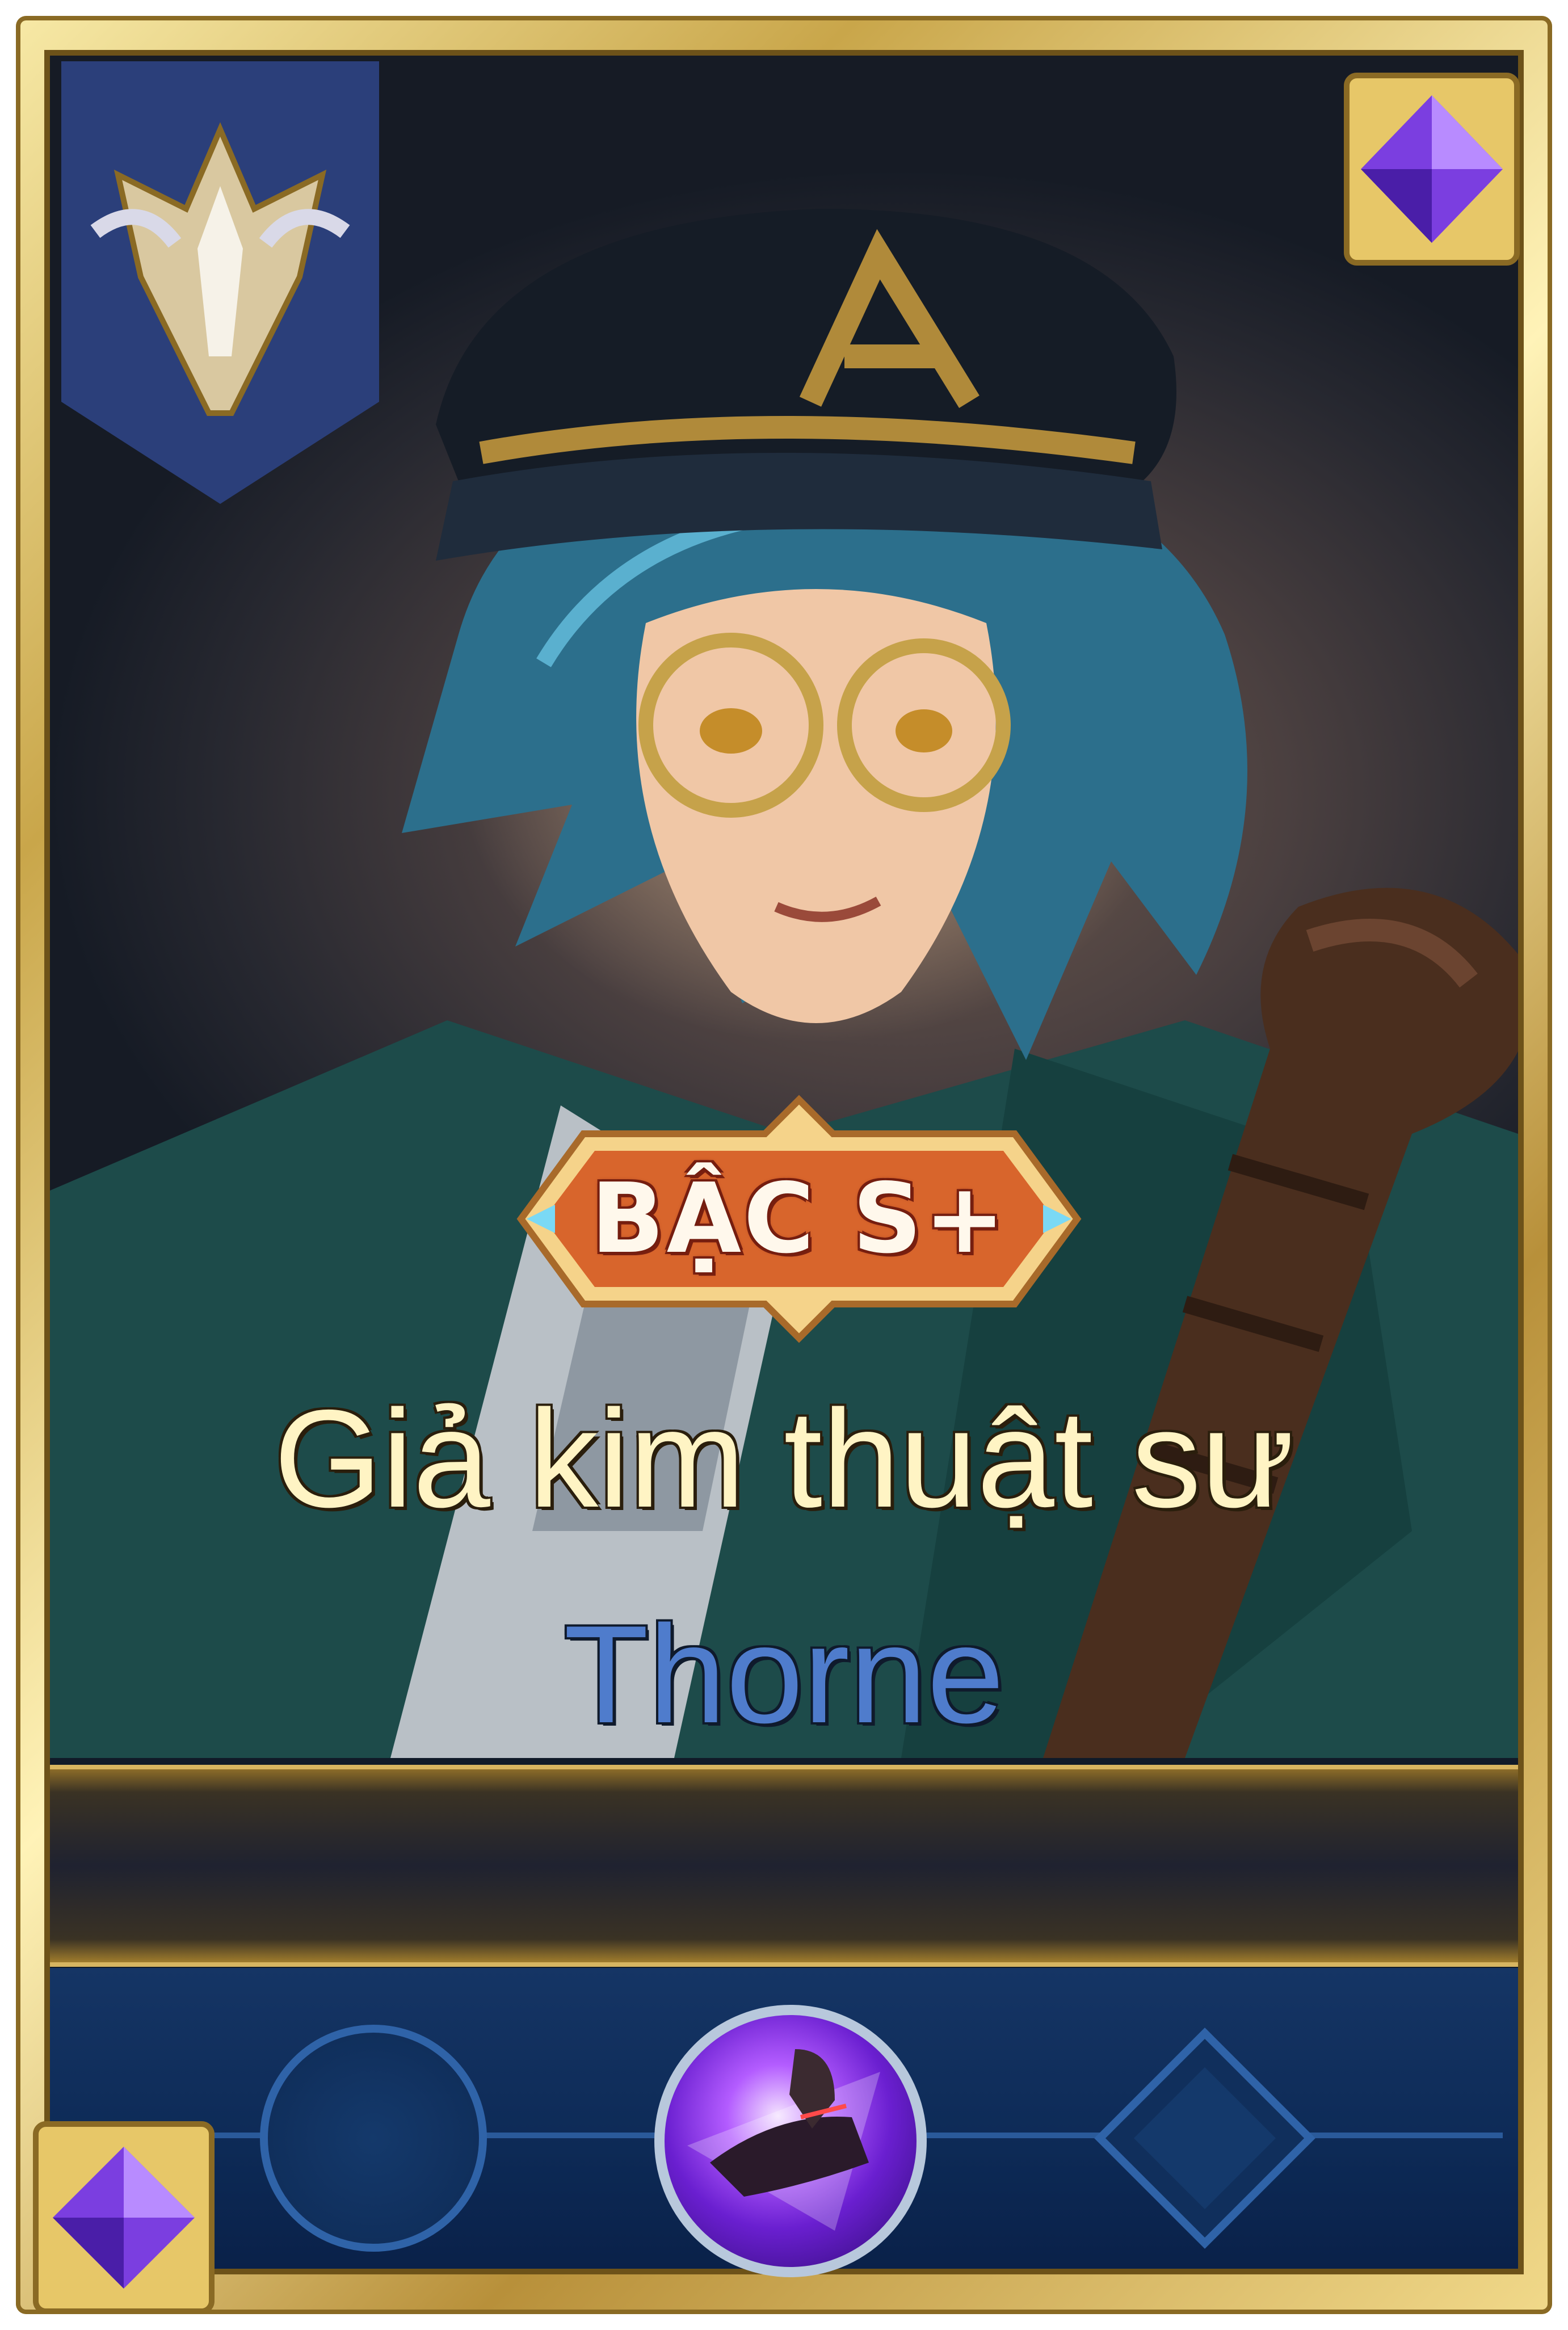 The width and height of the screenshot is (1568, 2330). I want to click on skill-portrait-art, so click(783, 2140).